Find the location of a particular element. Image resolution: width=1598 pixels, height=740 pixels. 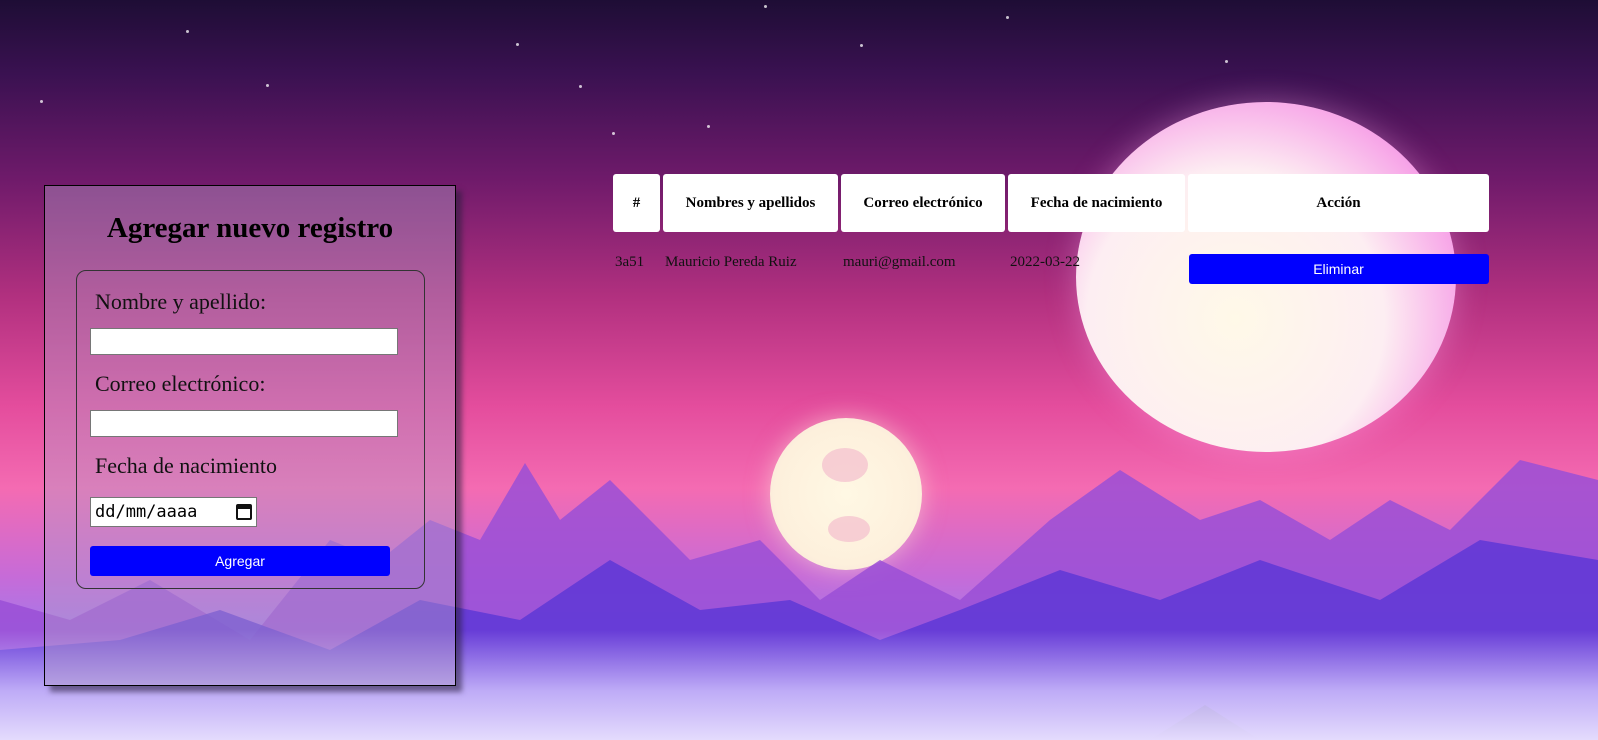

cell-email: mauri@gmail.com is located at coordinates (899, 262).